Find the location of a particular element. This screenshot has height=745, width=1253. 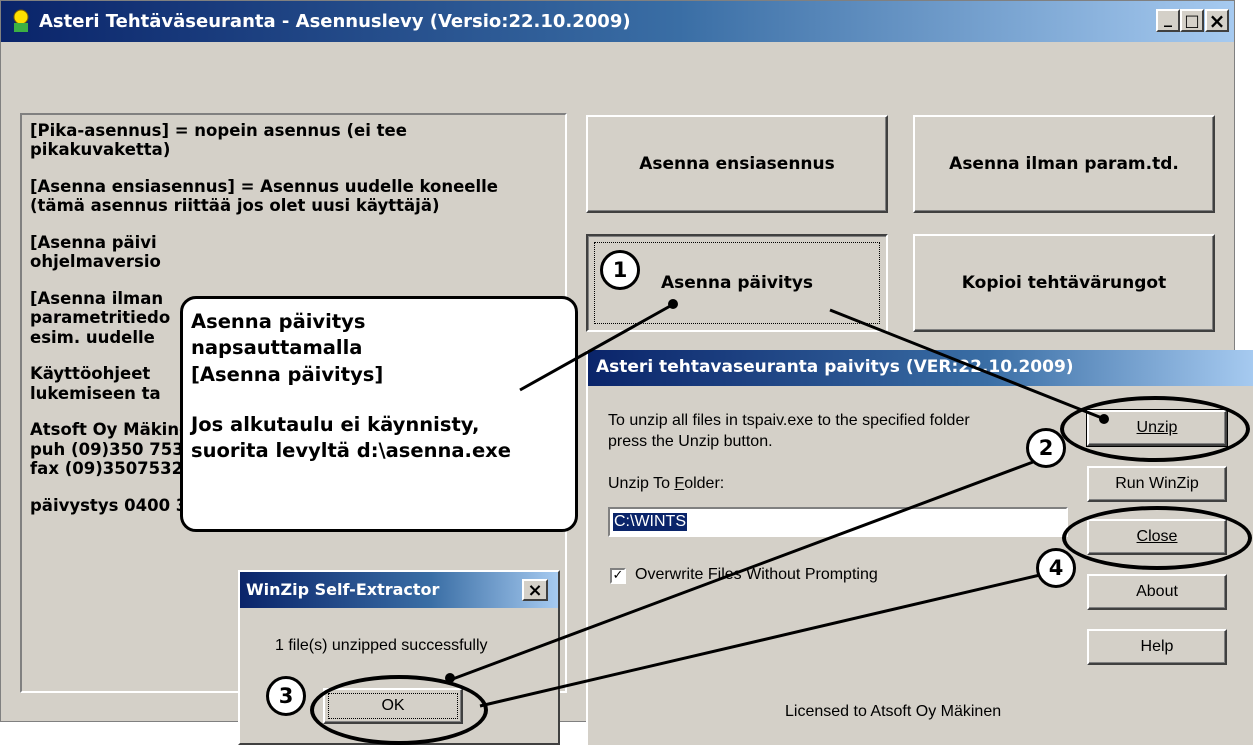

step-4-marker: 4 is located at coordinates (1056, 568).